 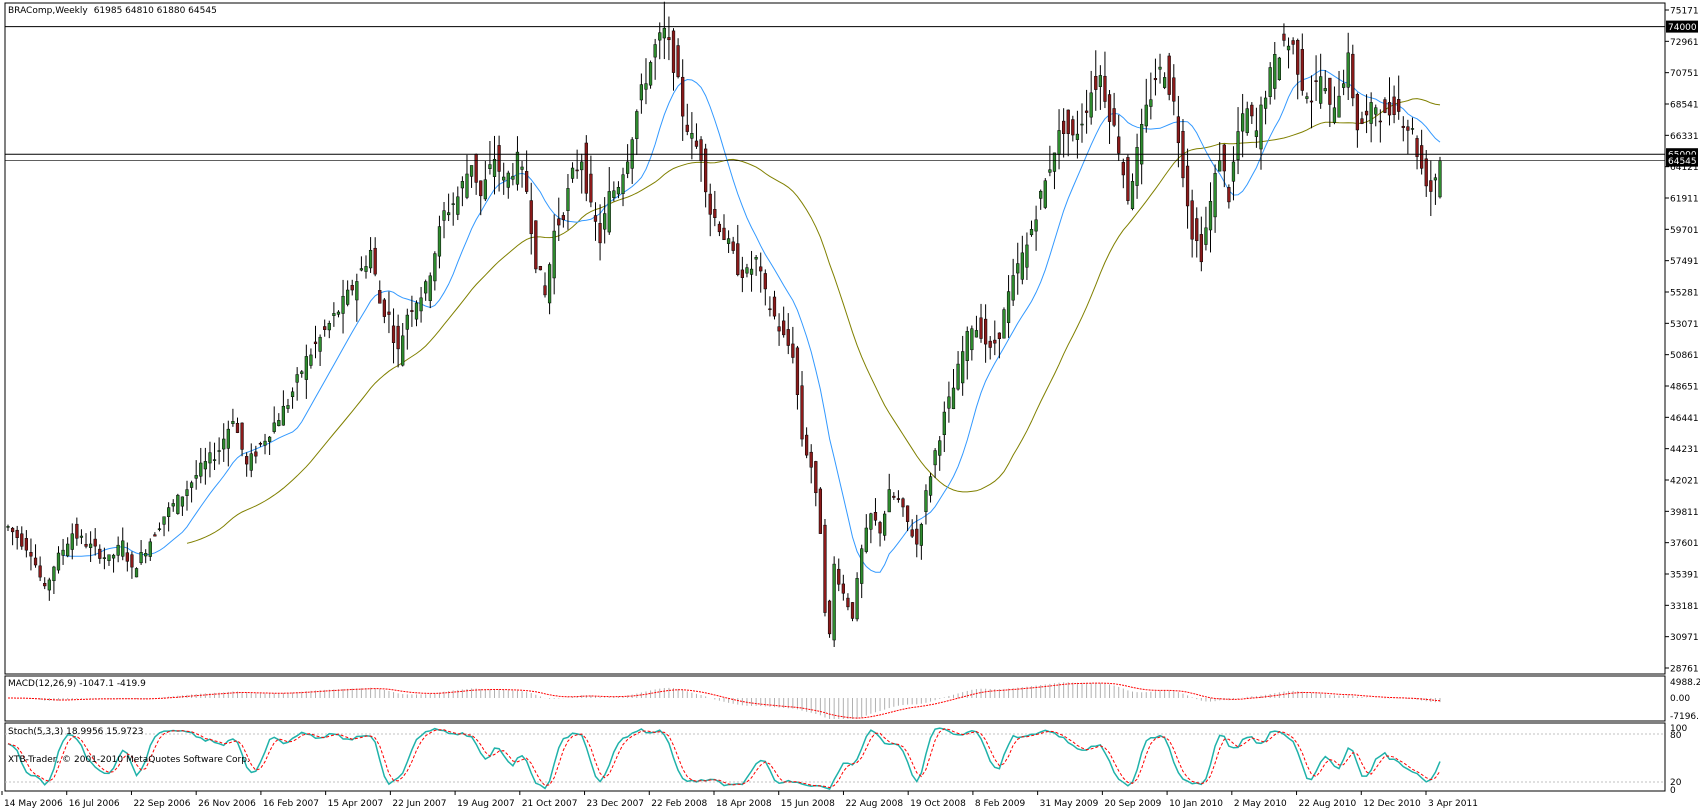 I want to click on time-tick-label: 16 Feb 2007, so click(x=291, y=804).